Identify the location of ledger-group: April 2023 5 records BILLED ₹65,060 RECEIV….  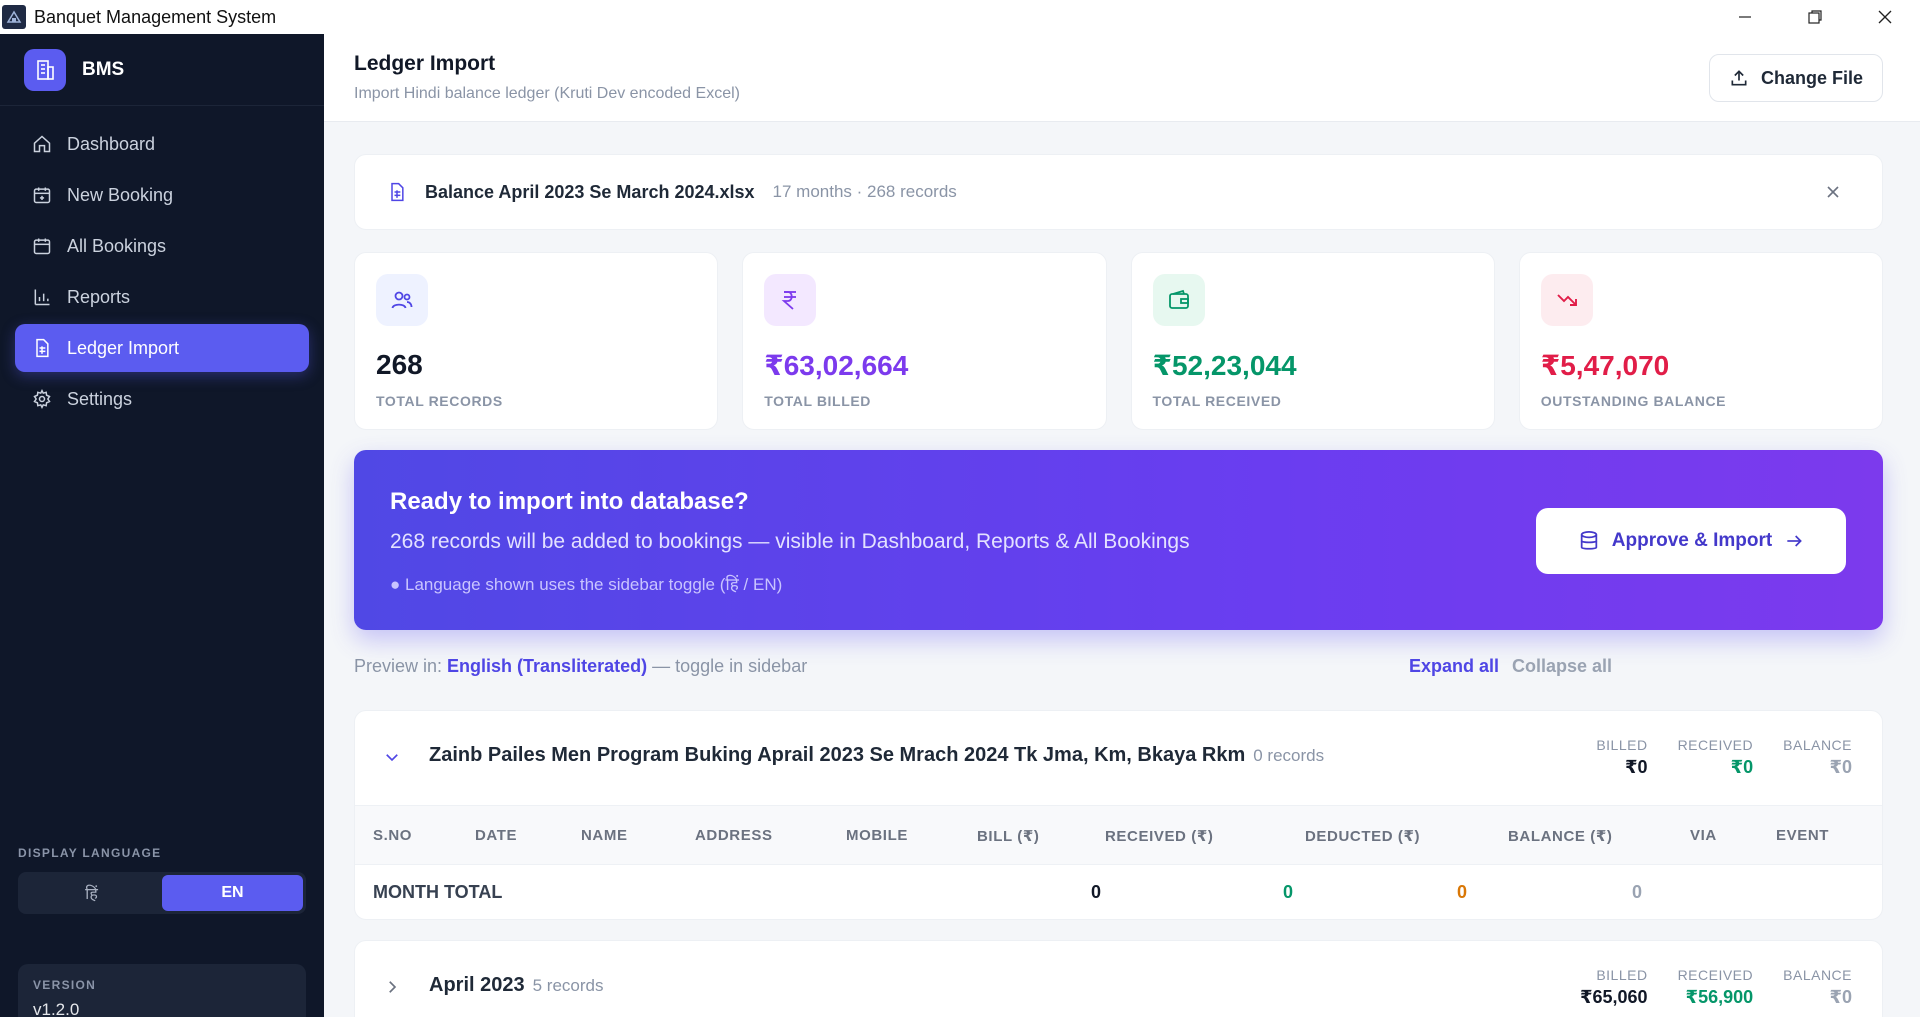
(1118, 978).